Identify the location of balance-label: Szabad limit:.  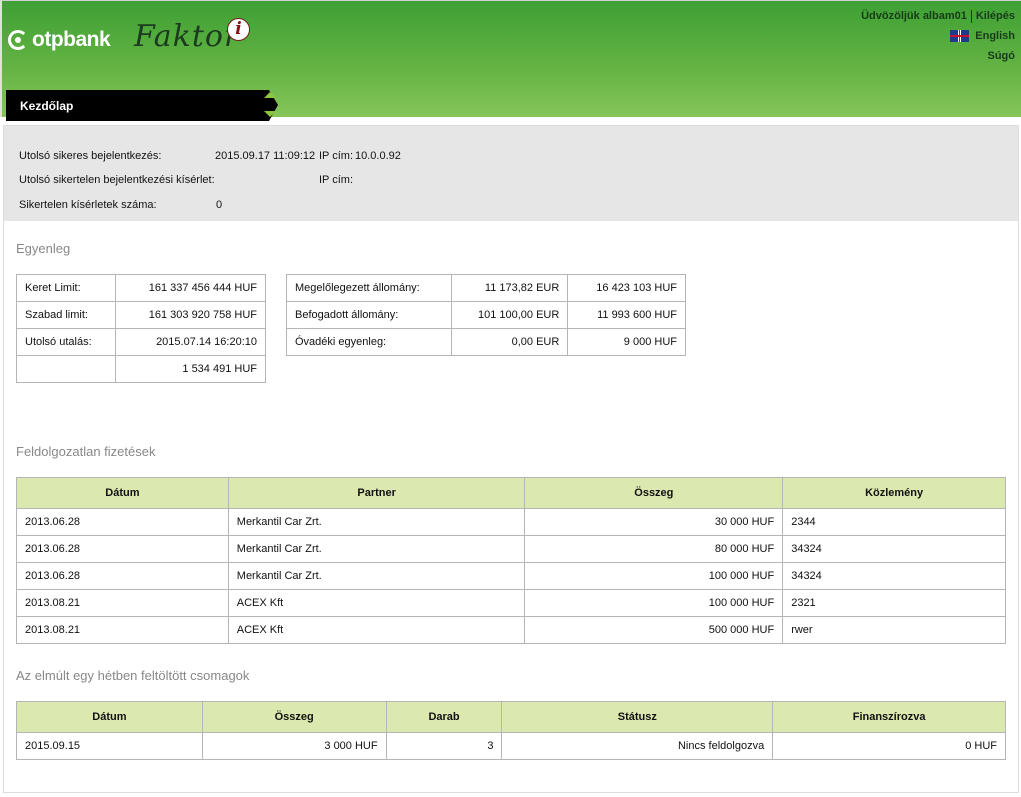
(66, 315).